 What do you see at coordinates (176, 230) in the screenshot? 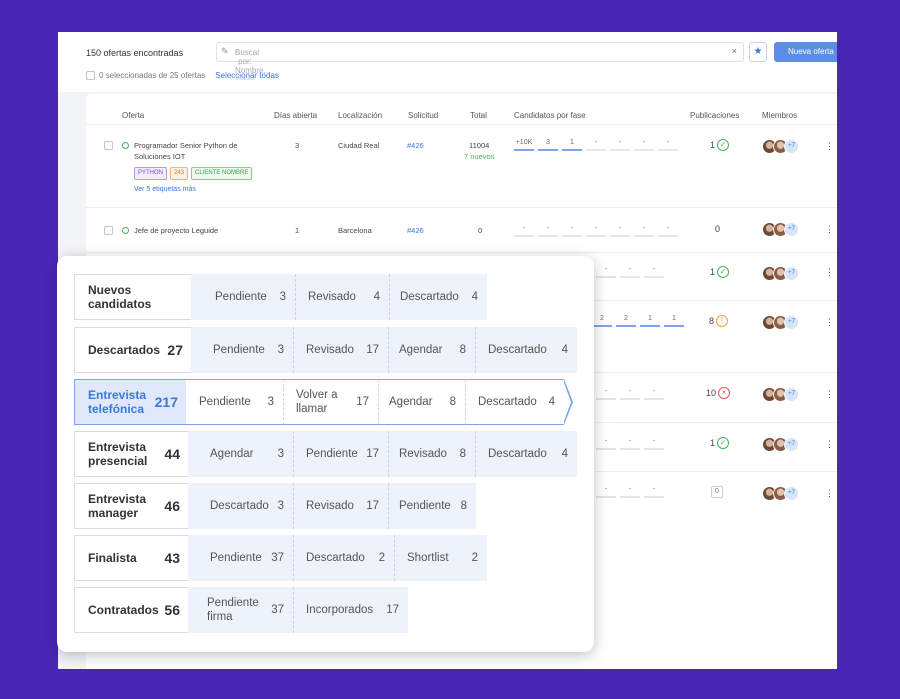
I see `offer-title: Jefe de proyecto Leguide` at bounding box center [176, 230].